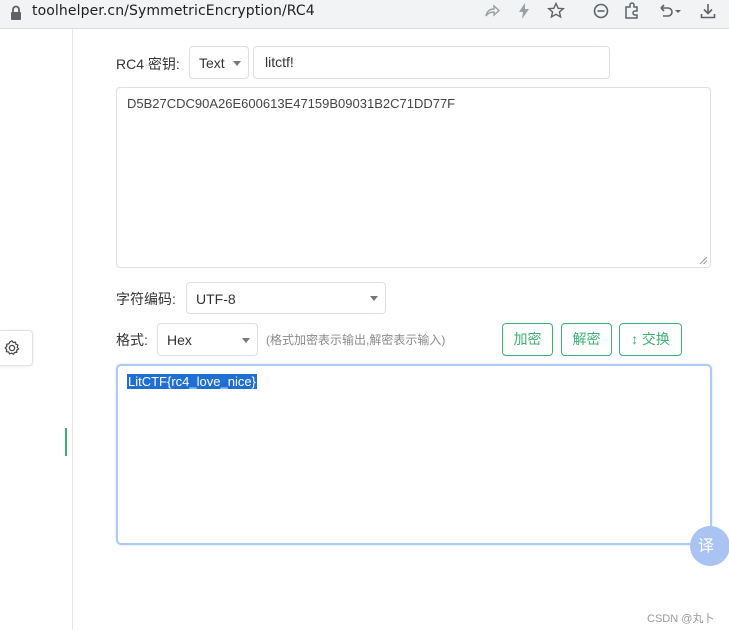  I want to click on url-text: toolhelper.cn/SymmetricEncryption/RC4, so click(173, 11).